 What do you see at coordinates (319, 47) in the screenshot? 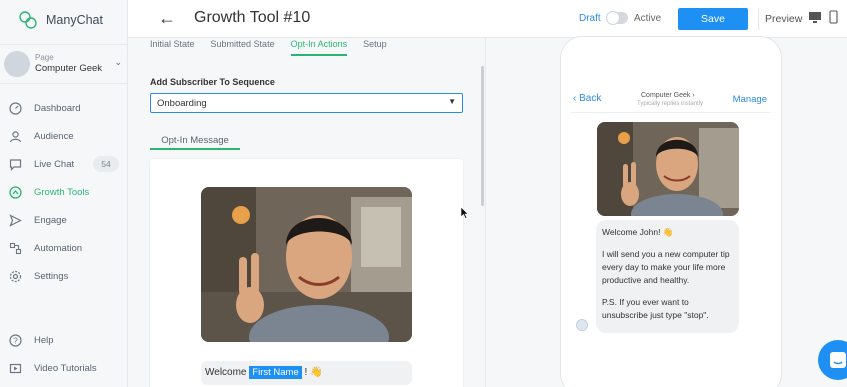
I see `tab-opt-in-actions: Opt-In Actions` at bounding box center [319, 47].